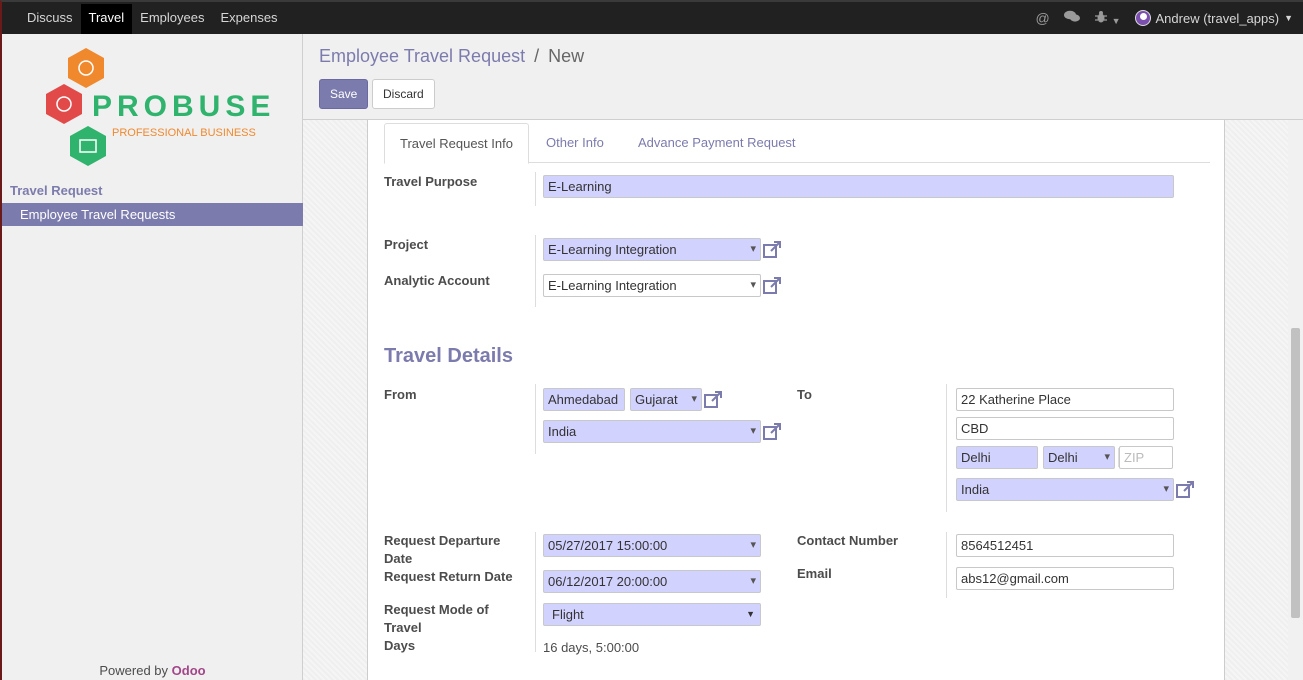  Describe the element at coordinates (568, 614) in the screenshot. I see `mode-of-travel-value: Flight` at that location.